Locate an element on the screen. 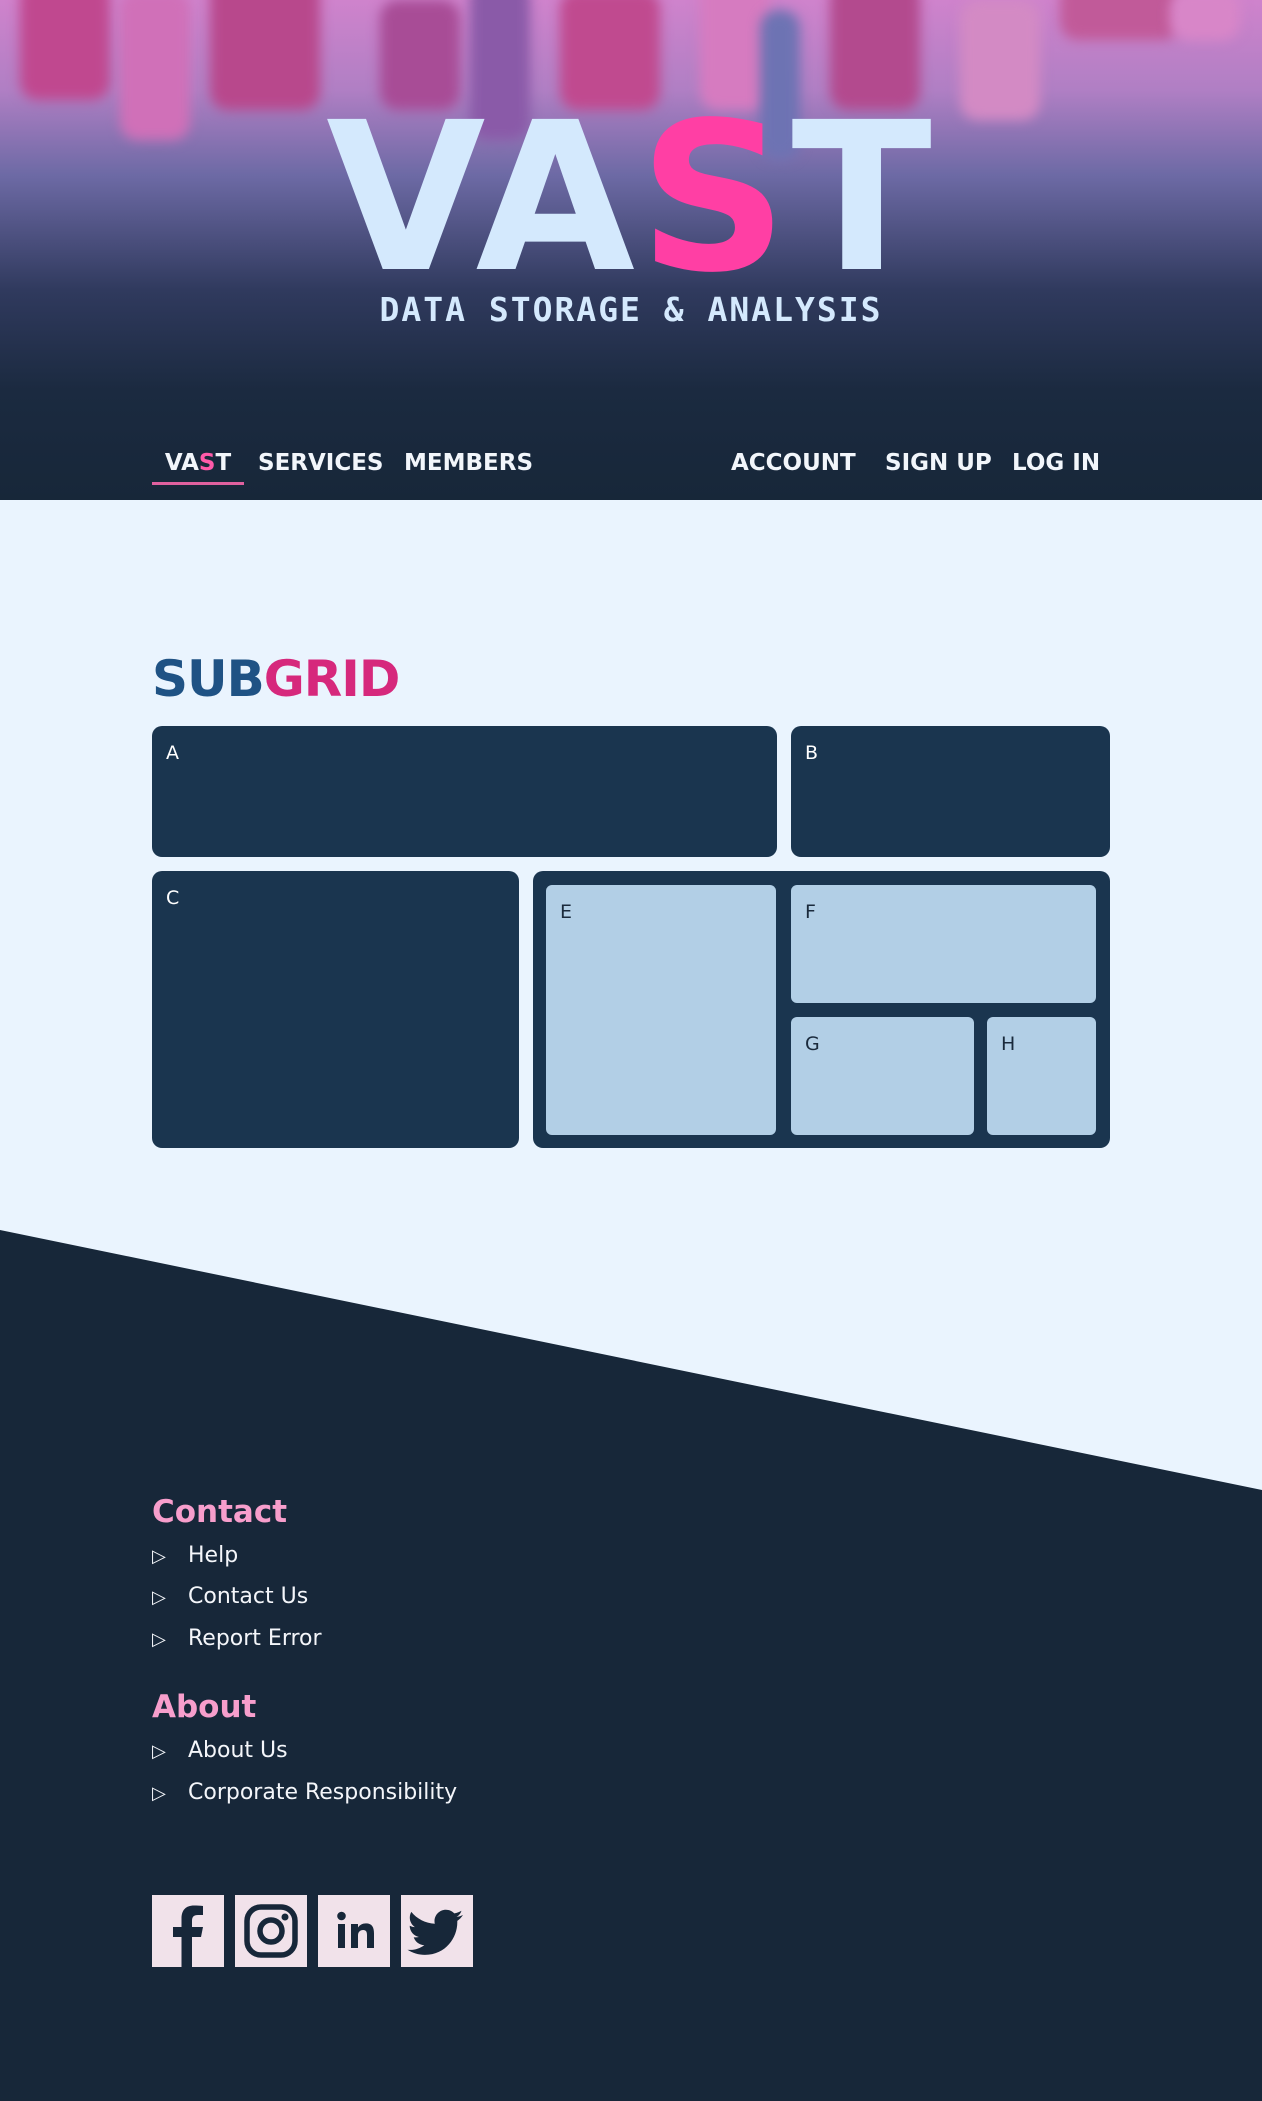  facebook-icon is located at coordinates (188, 1931).